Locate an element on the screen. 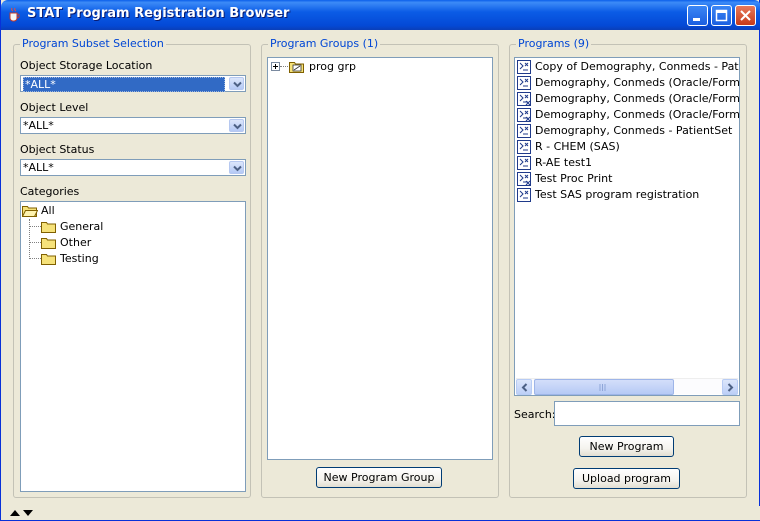  upload-program-button: Upload program is located at coordinates (626, 478).